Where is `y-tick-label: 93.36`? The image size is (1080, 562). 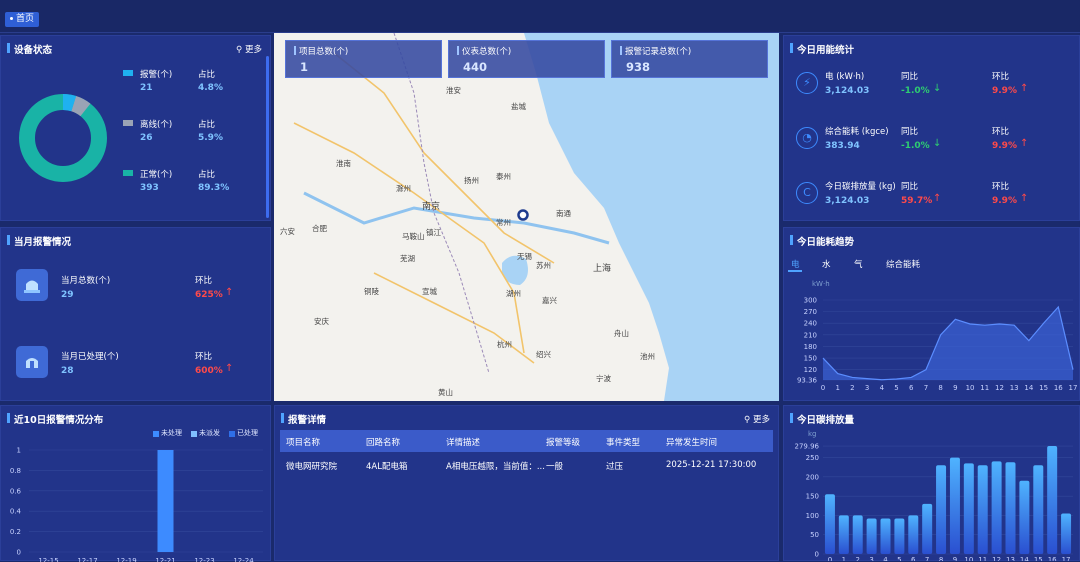 y-tick-label: 93.36 is located at coordinates (807, 381).